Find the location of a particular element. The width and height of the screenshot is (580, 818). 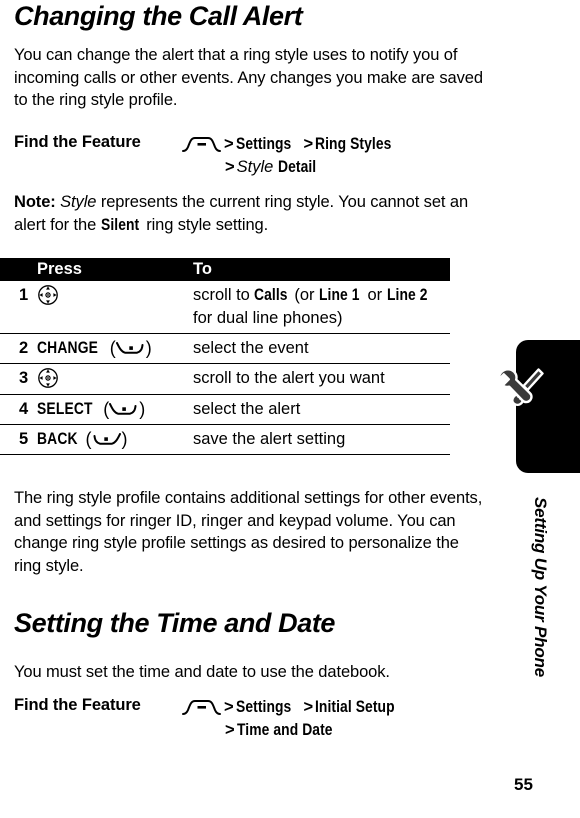

note-italic-term: Style is located at coordinates (78, 202).